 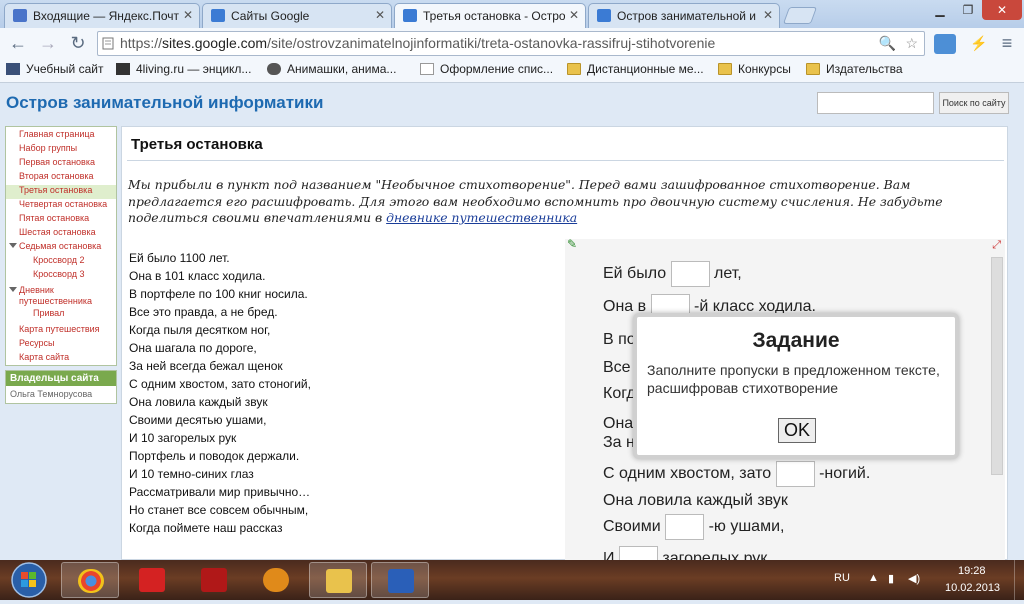 What do you see at coordinates (572, 244) in the screenshot?
I see `gadget-edit-icon: ✎` at bounding box center [572, 244].